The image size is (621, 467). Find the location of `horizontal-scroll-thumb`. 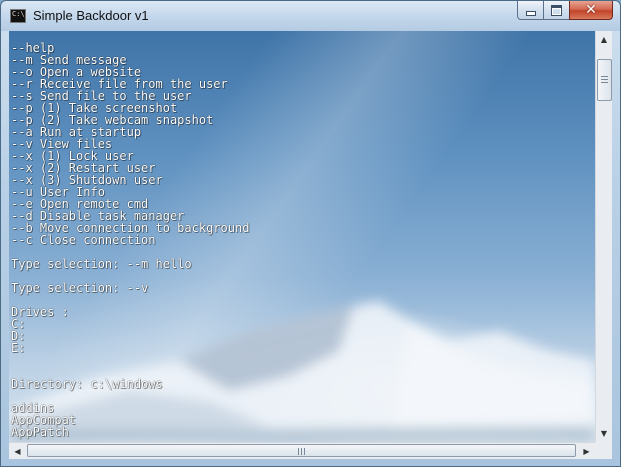

horizontal-scroll-thumb is located at coordinates (301, 450).